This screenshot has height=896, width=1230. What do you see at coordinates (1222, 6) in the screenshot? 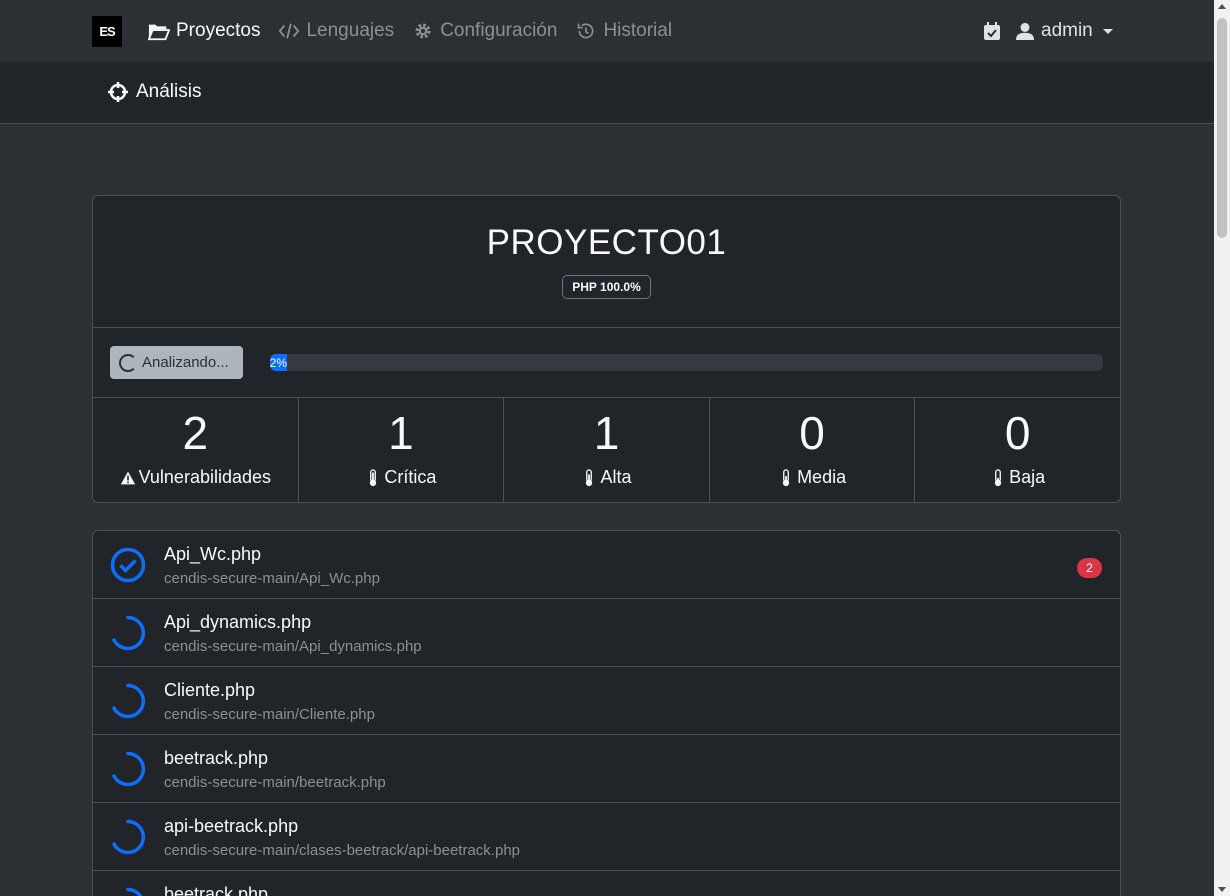
I see `scroll-up-icon` at bounding box center [1222, 6].